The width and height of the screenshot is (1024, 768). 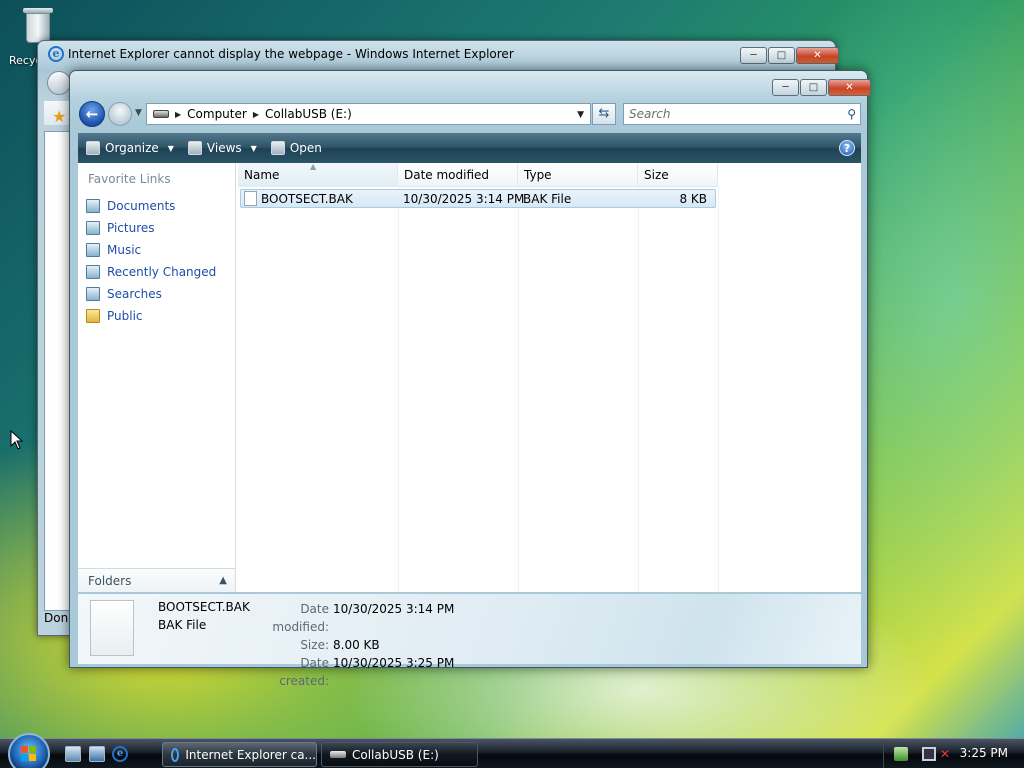 What do you see at coordinates (120, 754) in the screenshot?
I see `internet-explorer-quicklaunch-icon: e` at bounding box center [120, 754].